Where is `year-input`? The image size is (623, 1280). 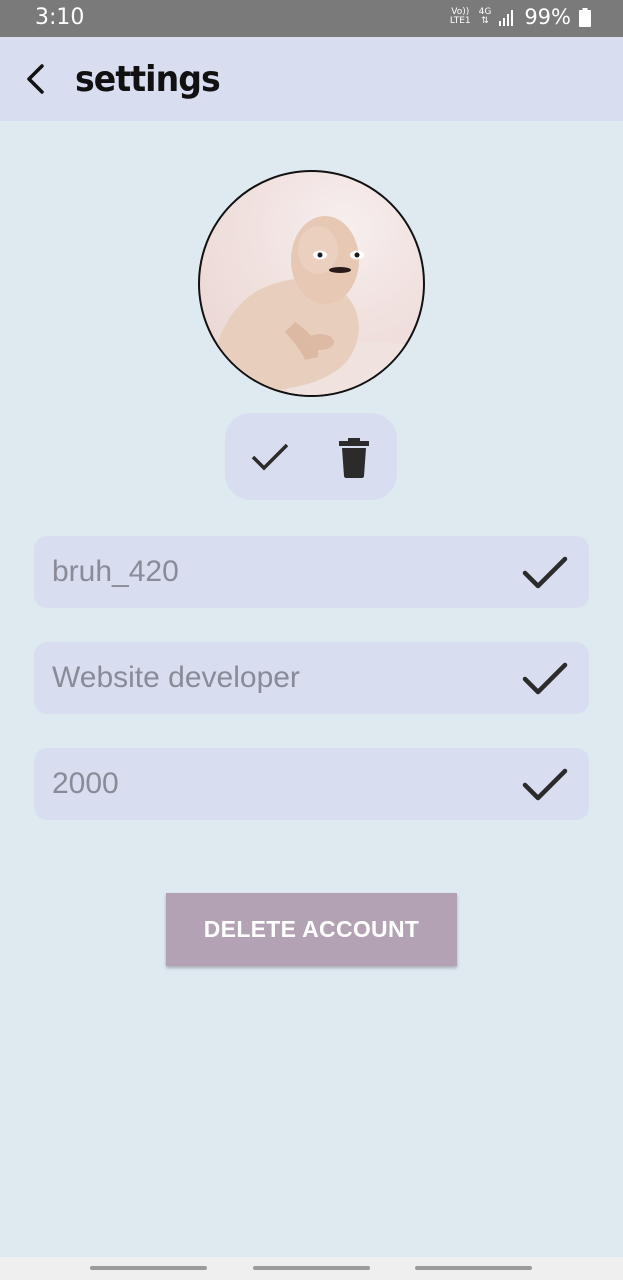
year-input is located at coordinates (282, 784).